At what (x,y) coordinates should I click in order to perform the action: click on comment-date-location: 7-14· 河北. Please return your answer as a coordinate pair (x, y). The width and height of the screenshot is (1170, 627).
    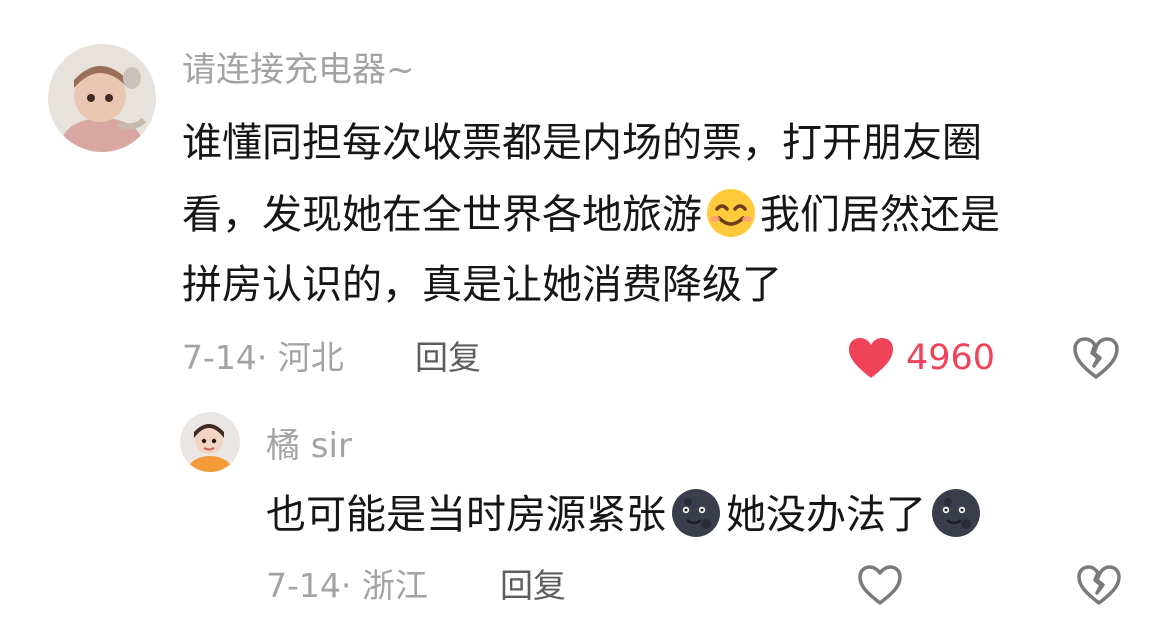
    Looking at the image, I should click on (263, 357).